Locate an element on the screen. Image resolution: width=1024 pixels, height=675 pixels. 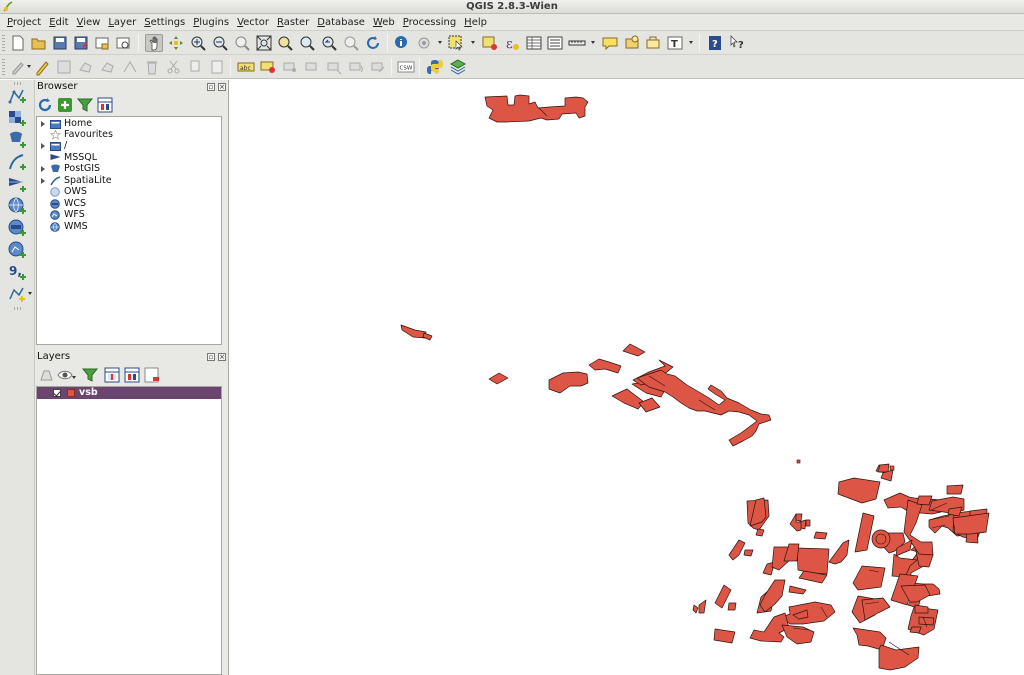
node-tool-icon is located at coordinates (130, 67).